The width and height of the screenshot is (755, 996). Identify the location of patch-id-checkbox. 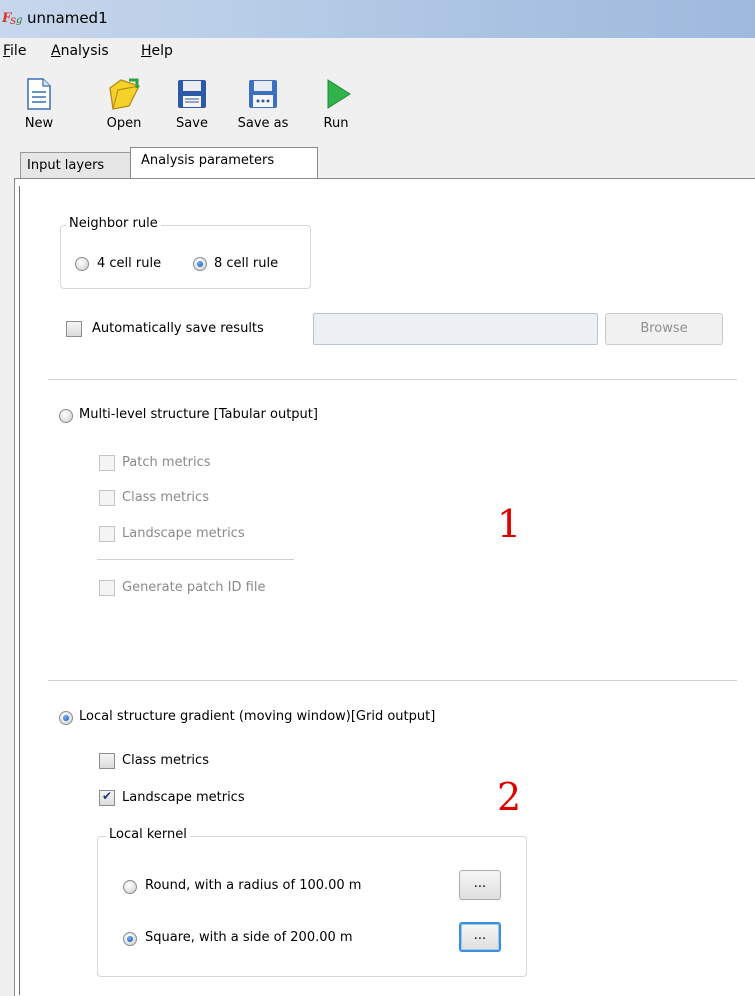
(107, 588).